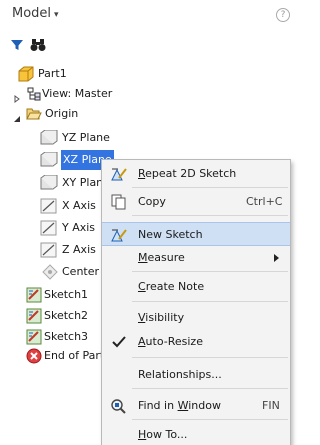  Describe the element at coordinates (141, 114) in the screenshot. I see `tree-item-origin: Origin` at that location.